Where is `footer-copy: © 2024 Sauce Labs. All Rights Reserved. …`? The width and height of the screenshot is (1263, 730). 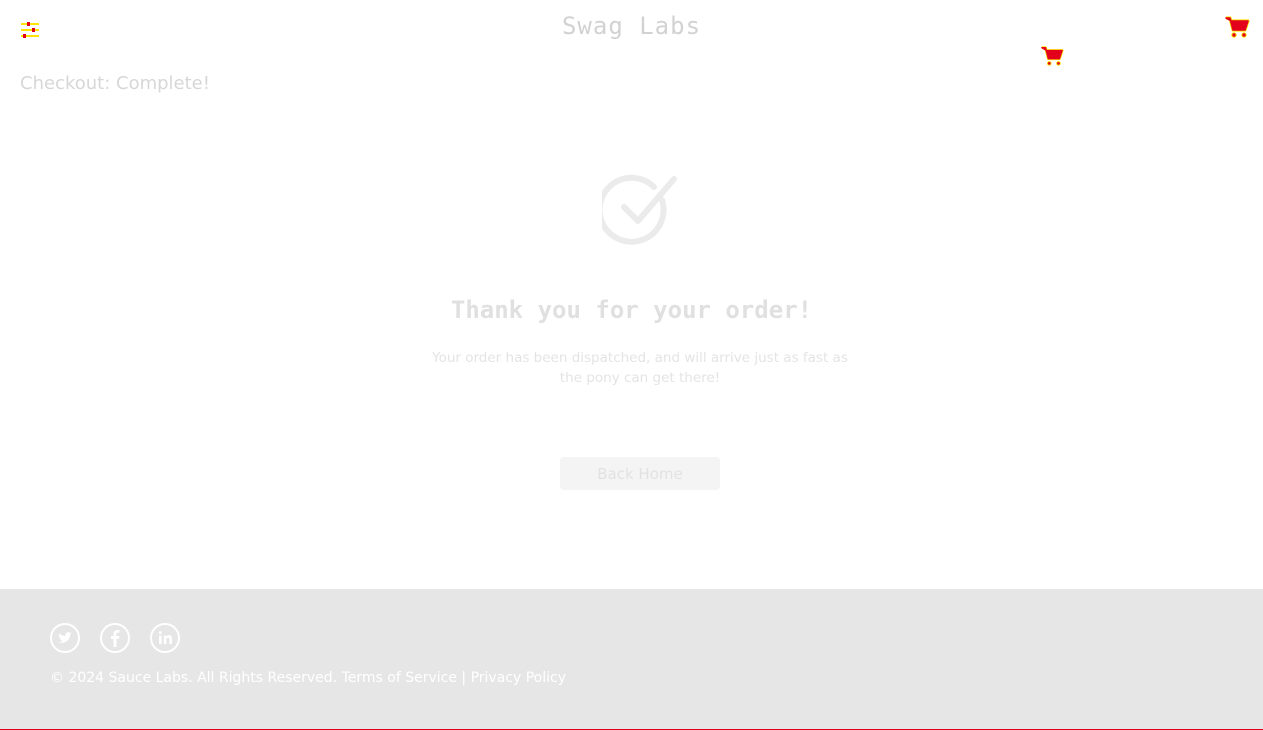
footer-copy: © 2024 Sauce Labs. All Rights Reserved. … is located at coordinates (308, 678).